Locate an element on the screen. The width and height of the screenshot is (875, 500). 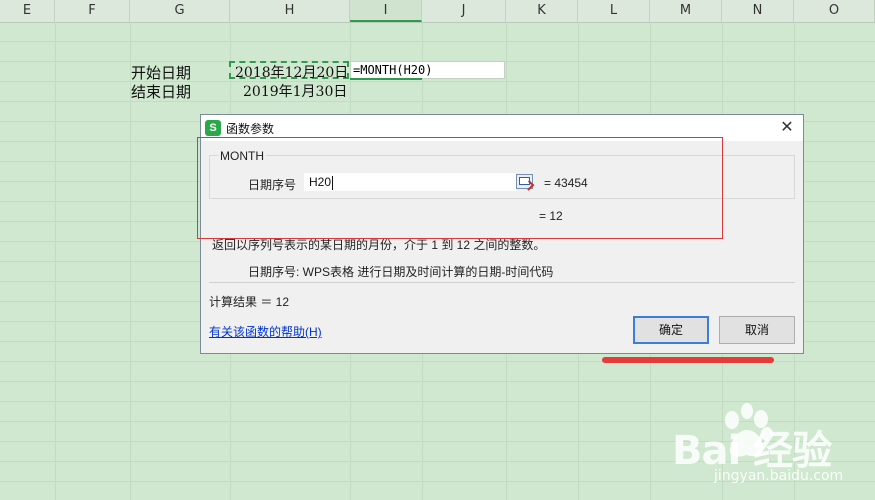
active-cell-indicator is located at coordinates (386, 79).